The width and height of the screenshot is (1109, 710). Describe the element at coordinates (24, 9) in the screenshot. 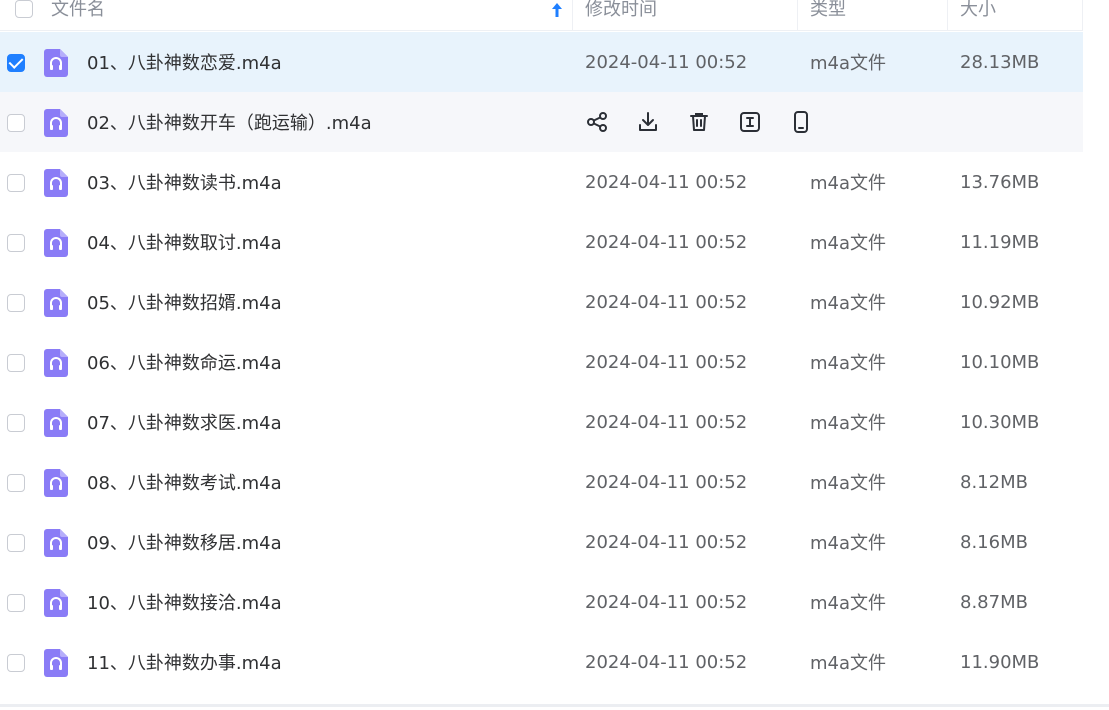

I see `select-all-checkbox` at that location.